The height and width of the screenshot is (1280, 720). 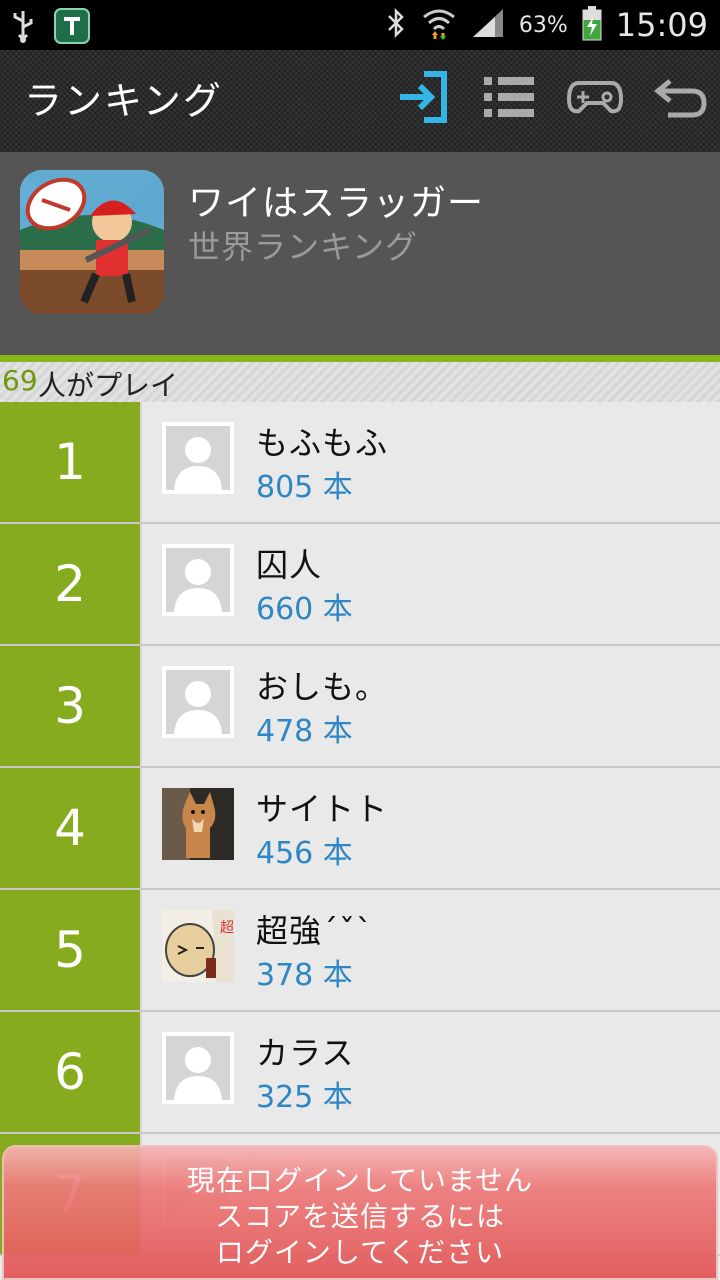 What do you see at coordinates (289, 565) in the screenshot?
I see `player-name: 囚人` at bounding box center [289, 565].